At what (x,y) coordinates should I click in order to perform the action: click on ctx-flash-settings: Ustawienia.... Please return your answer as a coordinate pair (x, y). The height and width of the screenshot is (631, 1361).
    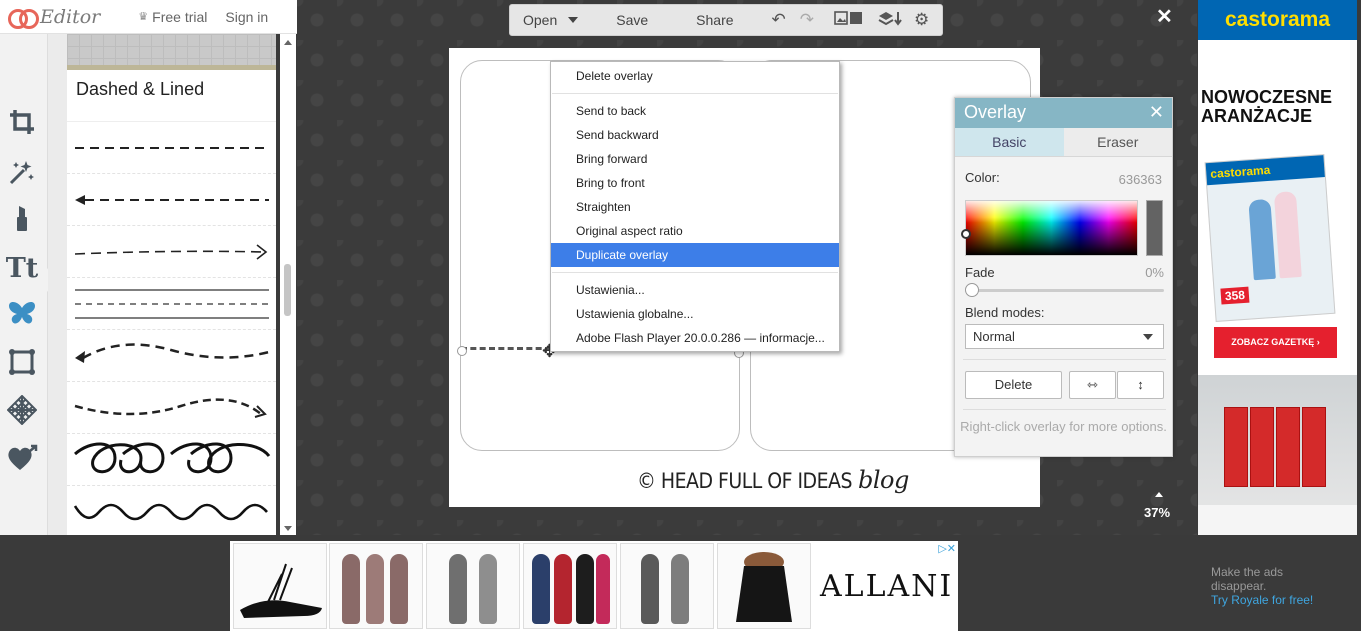
    Looking at the image, I should click on (695, 290).